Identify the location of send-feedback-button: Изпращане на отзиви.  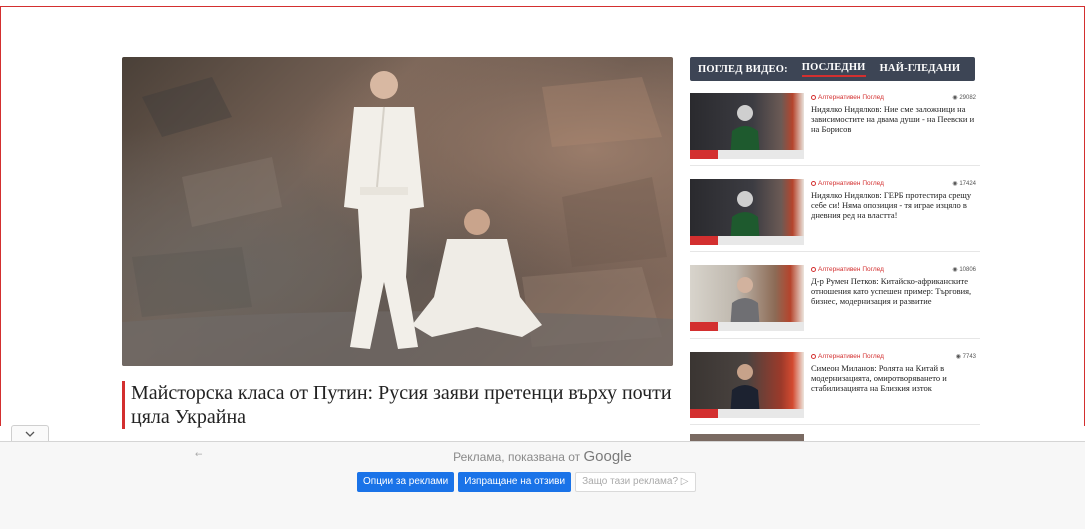
(515, 482).